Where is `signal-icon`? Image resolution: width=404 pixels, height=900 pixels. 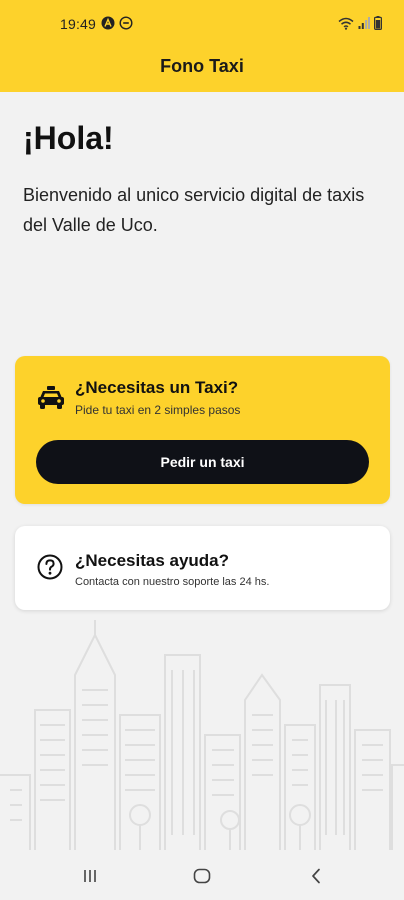
signal-icon is located at coordinates (364, 23).